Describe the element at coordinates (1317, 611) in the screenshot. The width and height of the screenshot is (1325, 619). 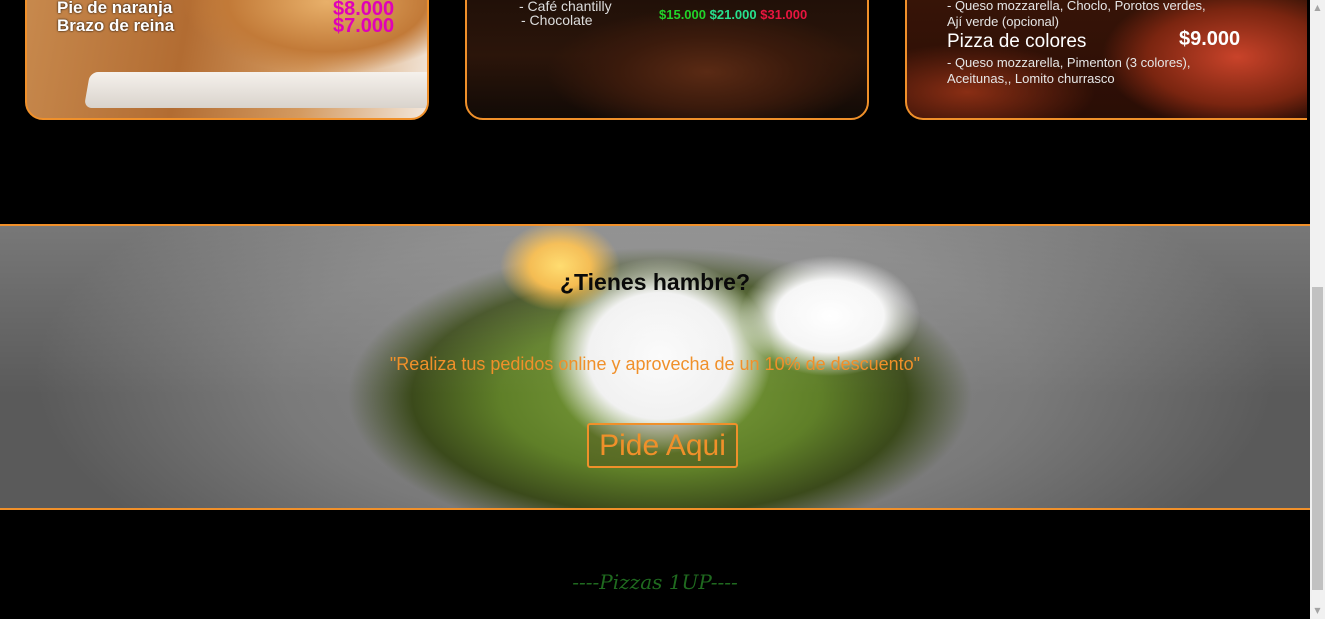
I see `scroll-down-arrow-icon: ▼` at that location.